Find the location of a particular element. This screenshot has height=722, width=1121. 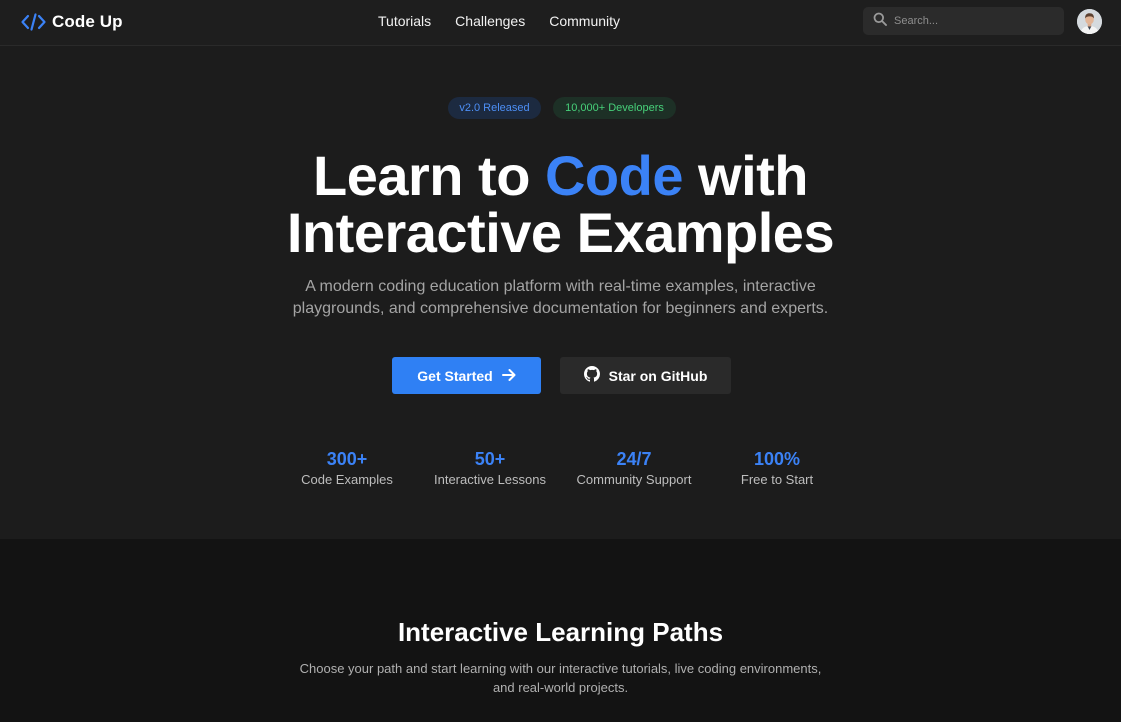

stat-free-to-start: 100% Free to Start is located at coordinates (777, 468).